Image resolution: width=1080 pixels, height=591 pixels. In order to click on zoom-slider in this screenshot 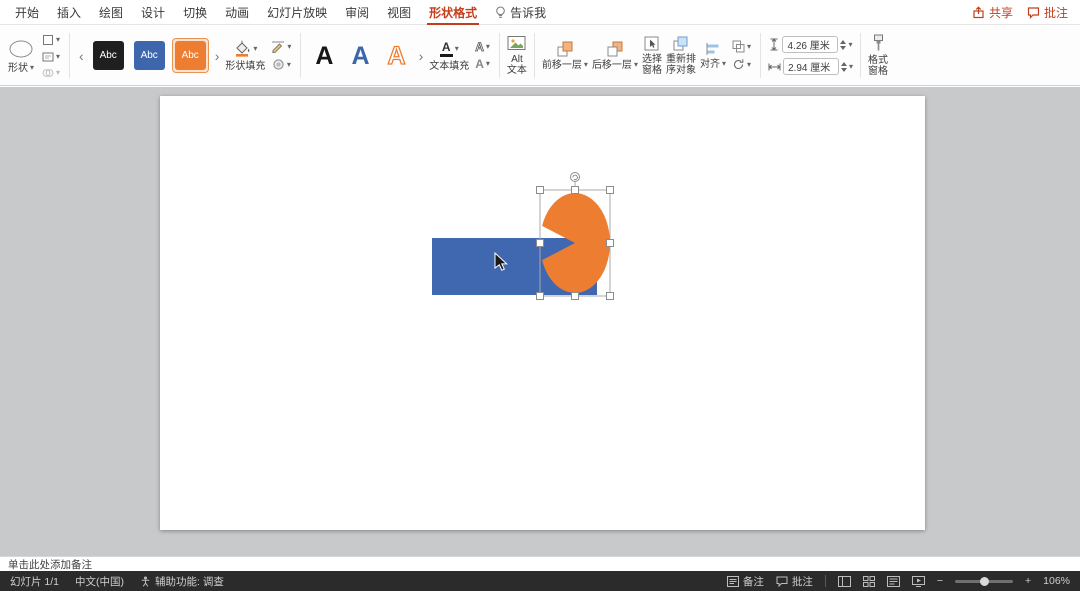, I will do `click(984, 581)`.